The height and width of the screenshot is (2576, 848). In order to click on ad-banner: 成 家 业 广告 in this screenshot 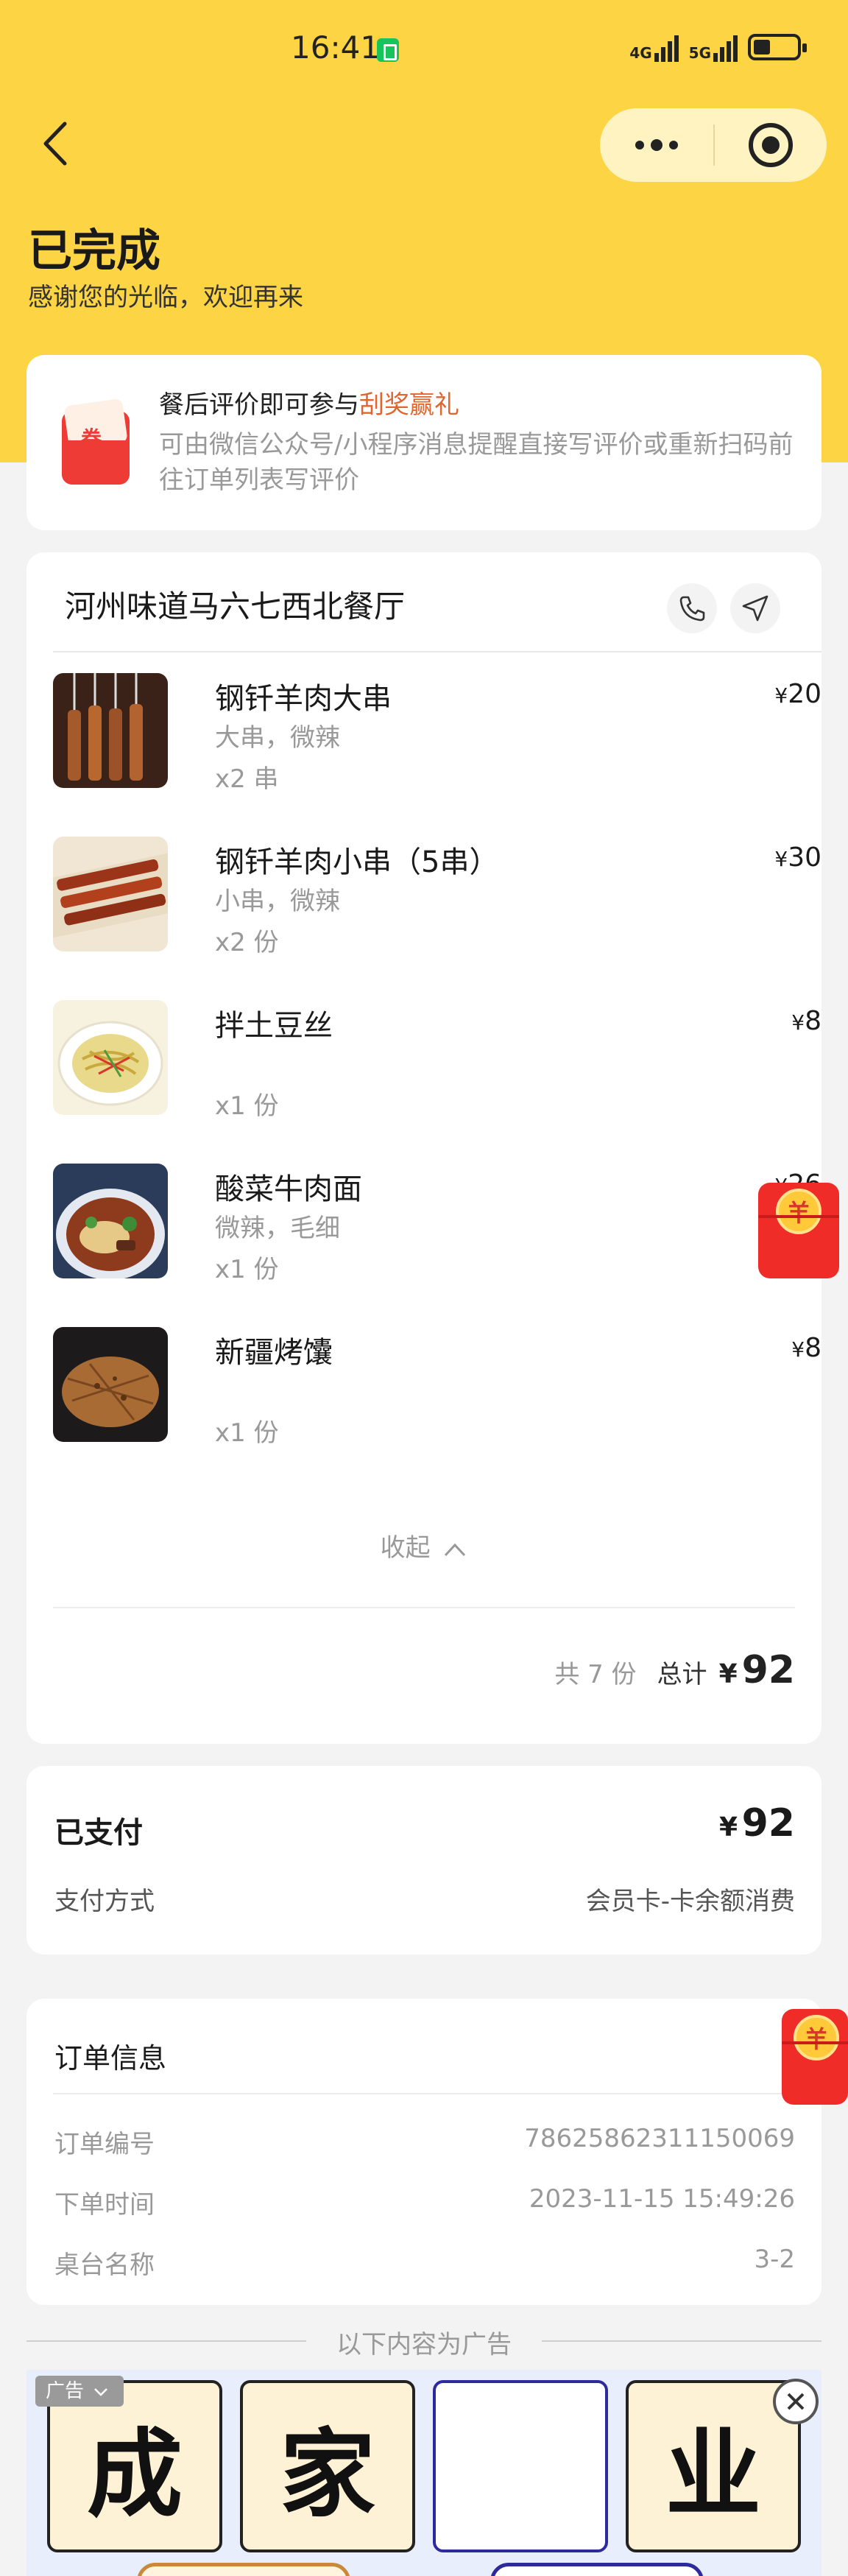, I will do `click(424, 2473)`.